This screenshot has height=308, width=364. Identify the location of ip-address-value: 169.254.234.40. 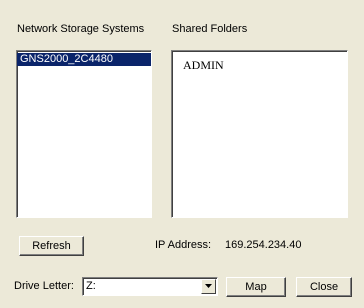
(263, 245).